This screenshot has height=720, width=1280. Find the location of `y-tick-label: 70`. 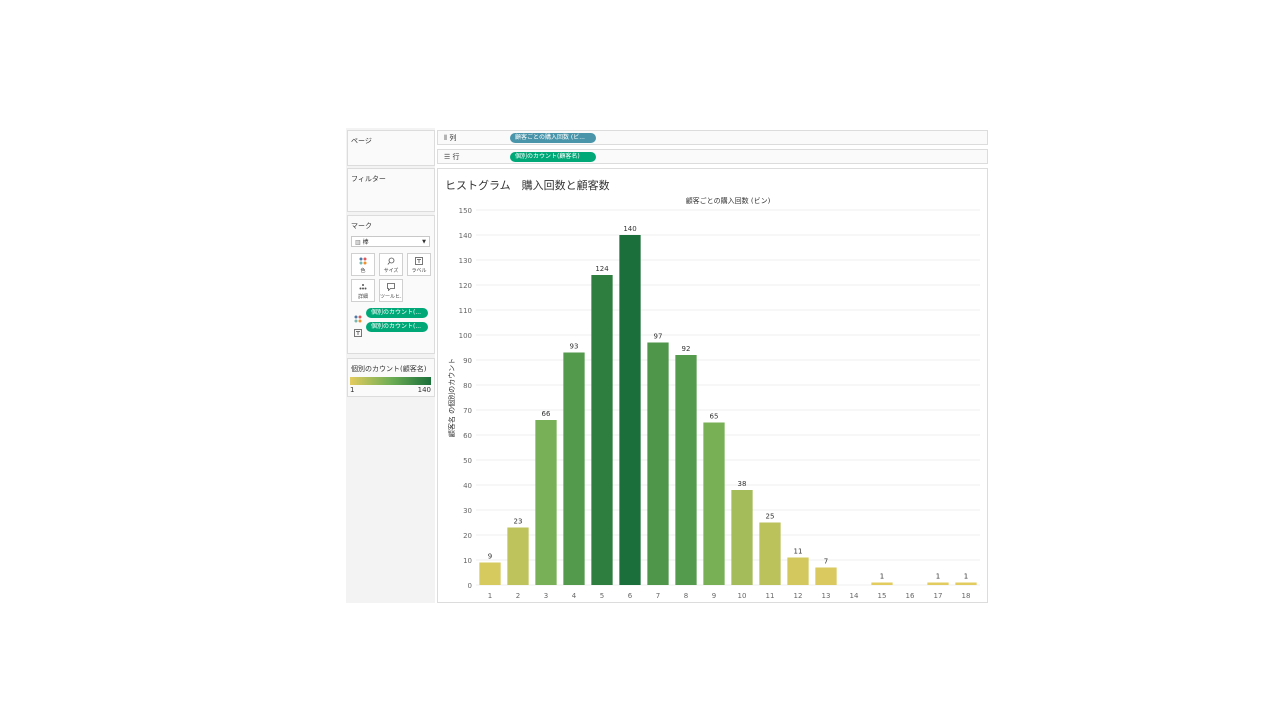

y-tick-label: 70 is located at coordinates (467, 411).